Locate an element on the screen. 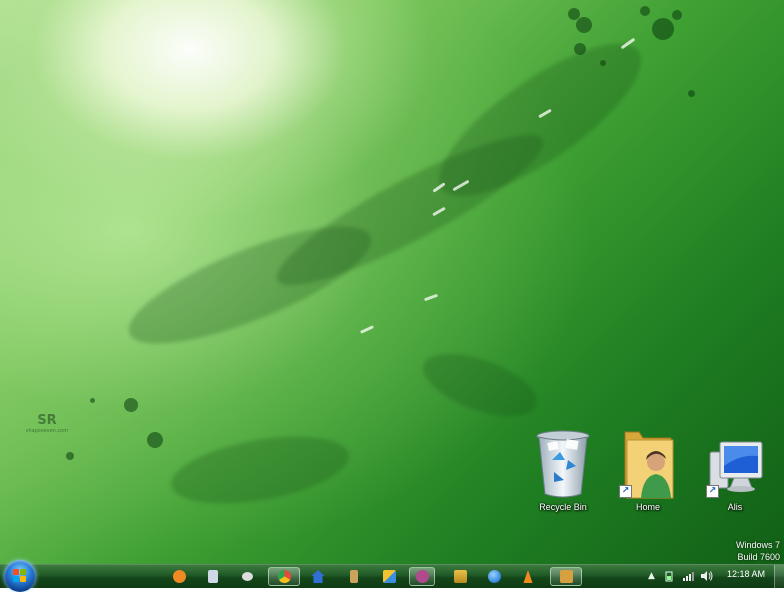 This screenshot has height=592, width=784. os-build-watermark: Windows 7 Build 7600 is located at coordinates (758, 551).